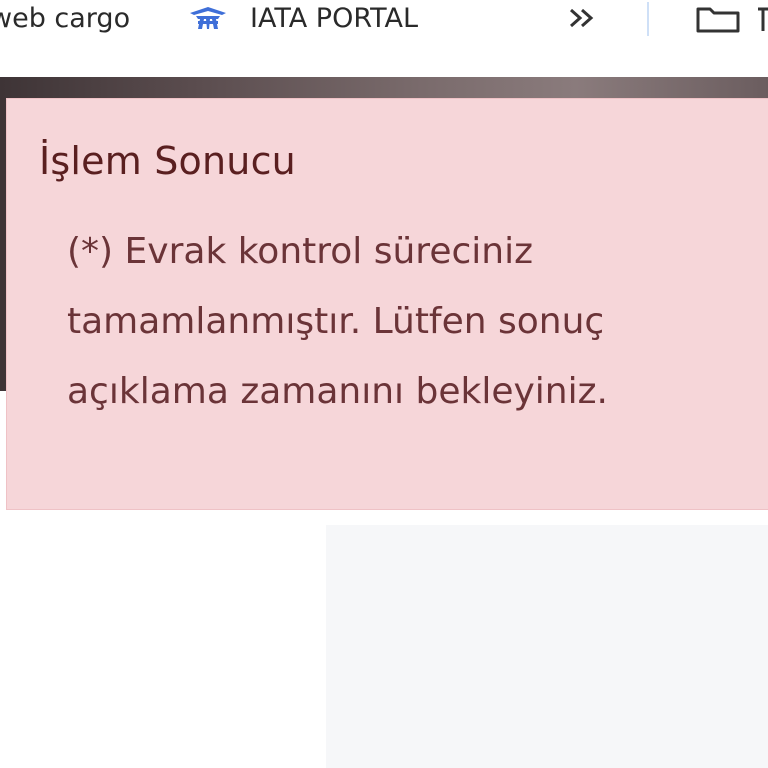  I want to click on double-chevron-right-icon, so click(582, 18).